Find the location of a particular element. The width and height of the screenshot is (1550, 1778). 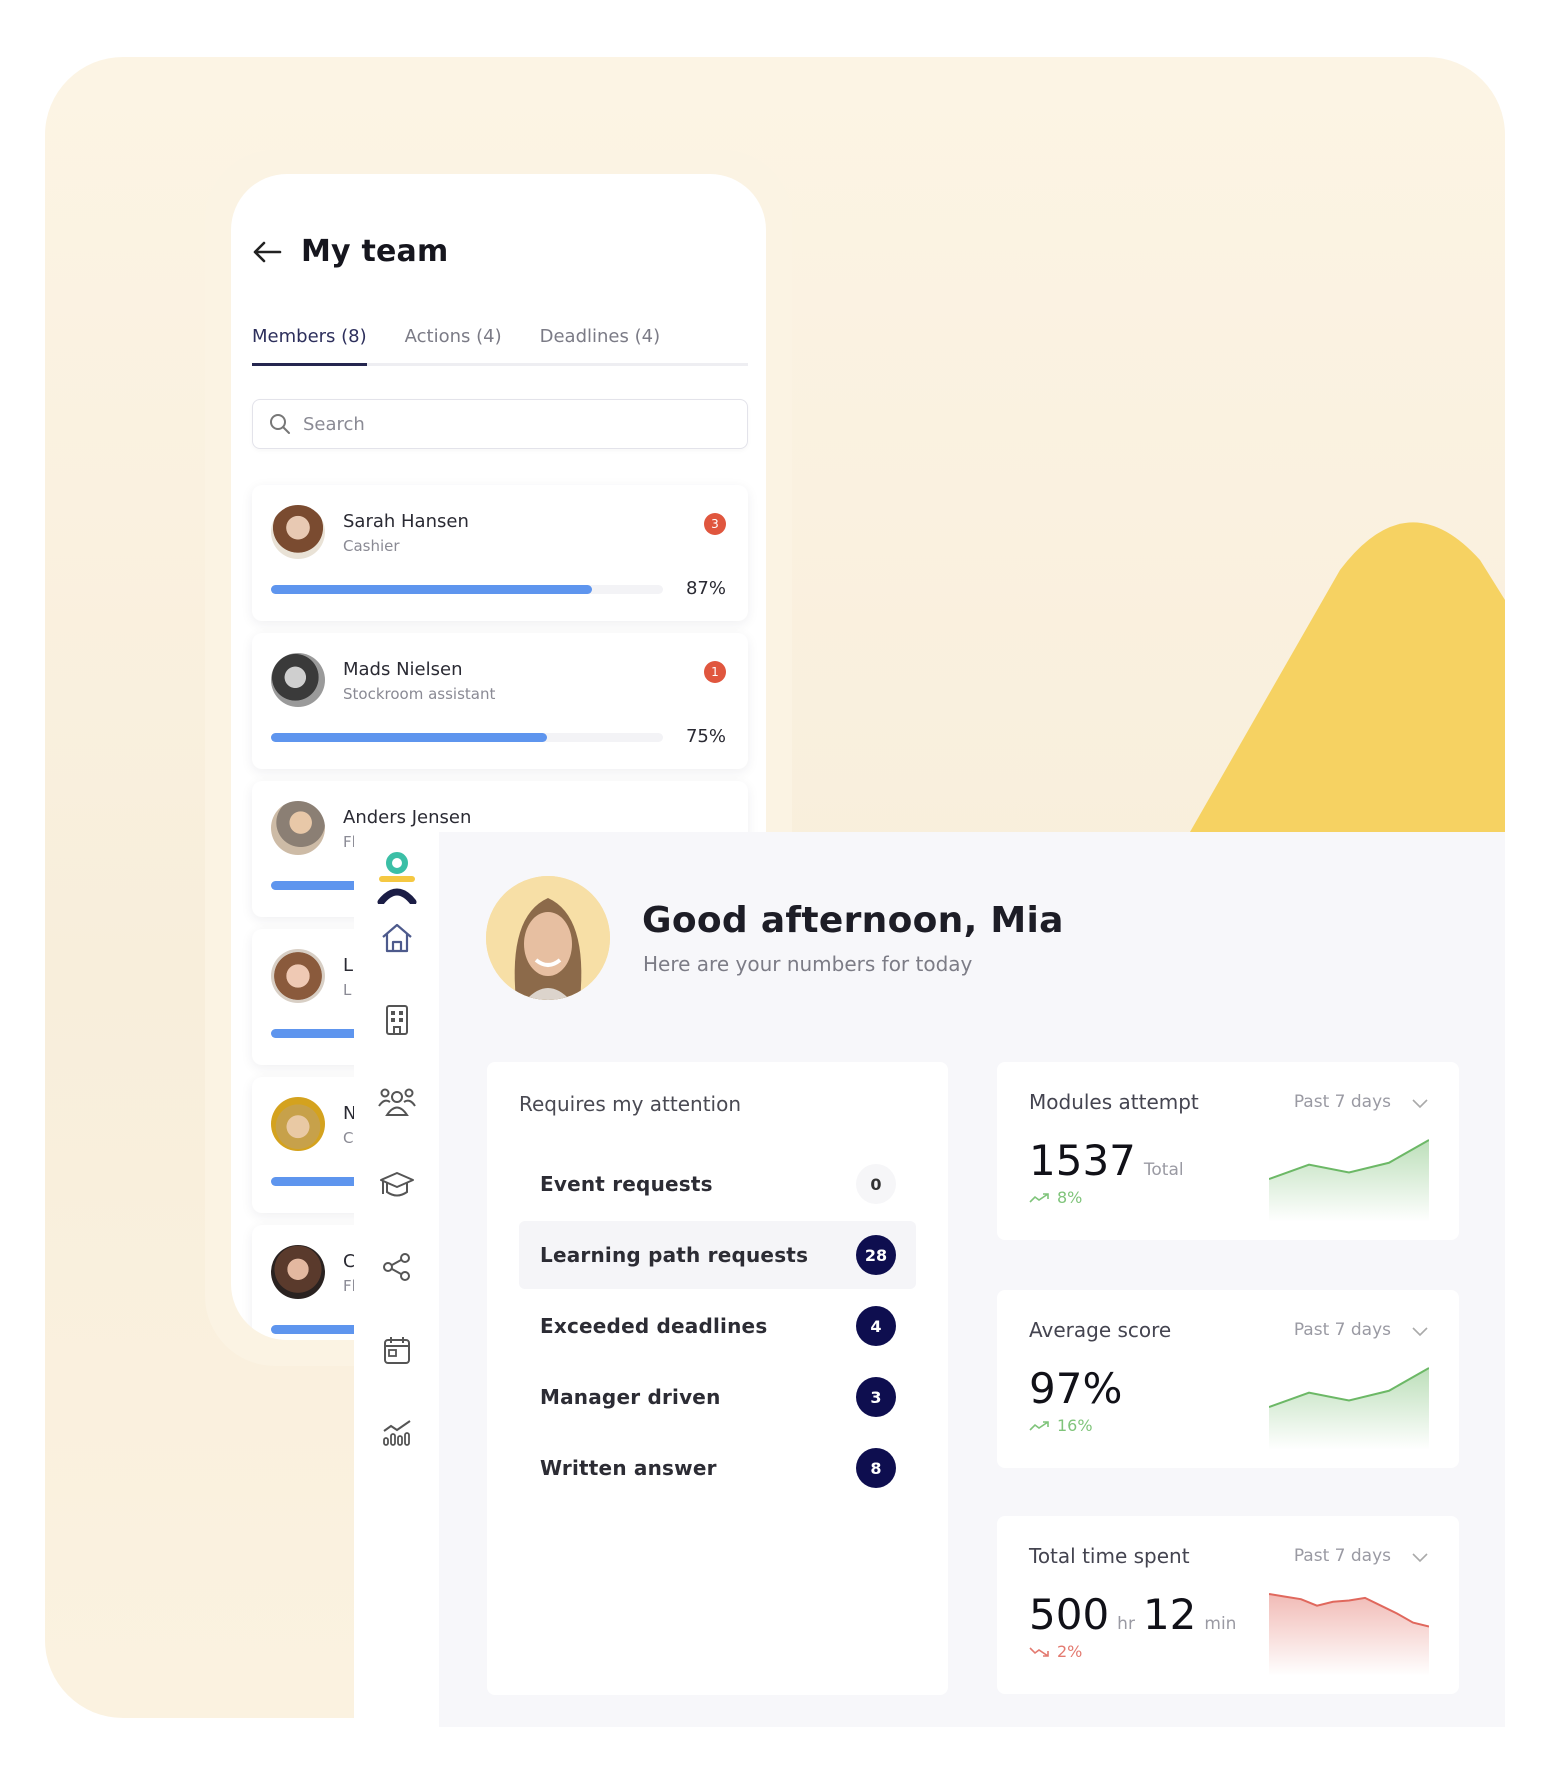

greeting-heading: Good afternoon, Mia is located at coordinates (853, 920).